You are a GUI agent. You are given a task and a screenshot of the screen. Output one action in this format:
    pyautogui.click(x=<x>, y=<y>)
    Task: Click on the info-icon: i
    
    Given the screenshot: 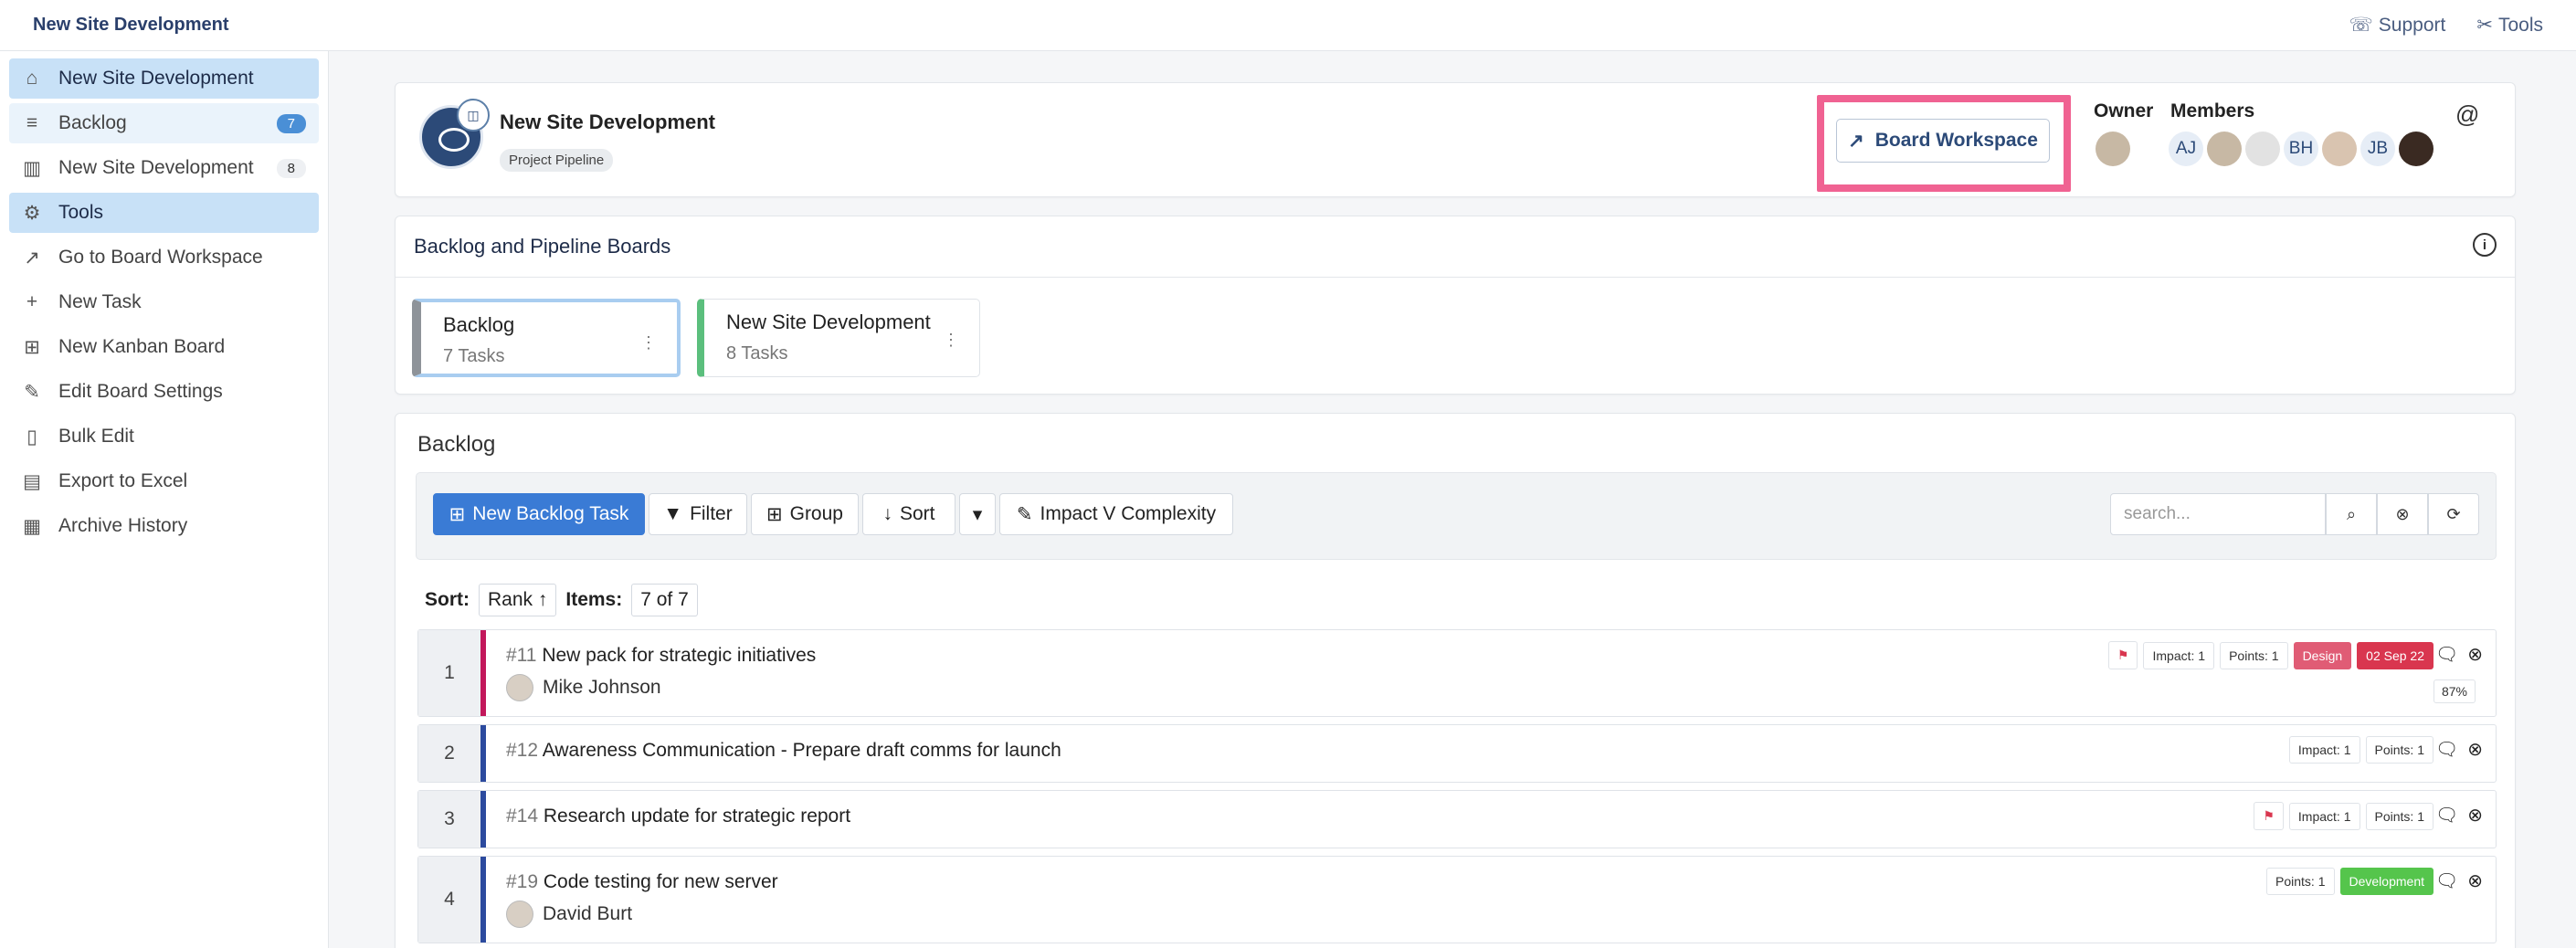 What is the action you would take?
    pyautogui.click(x=2485, y=245)
    